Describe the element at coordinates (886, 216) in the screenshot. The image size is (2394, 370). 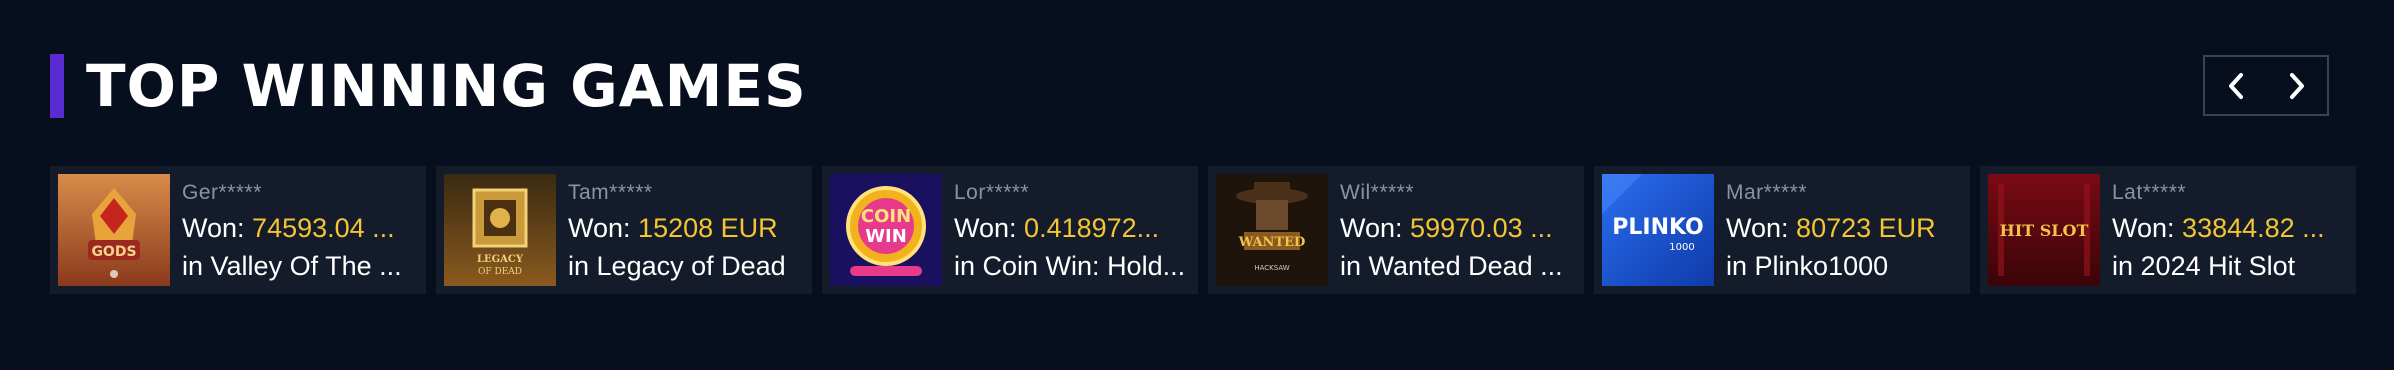
I see `svg-text: COIN` at that location.